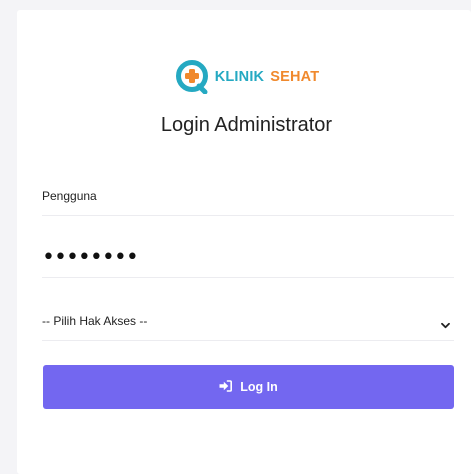 The height and width of the screenshot is (474, 471). I want to click on username-input: Pengguna, so click(248, 198).